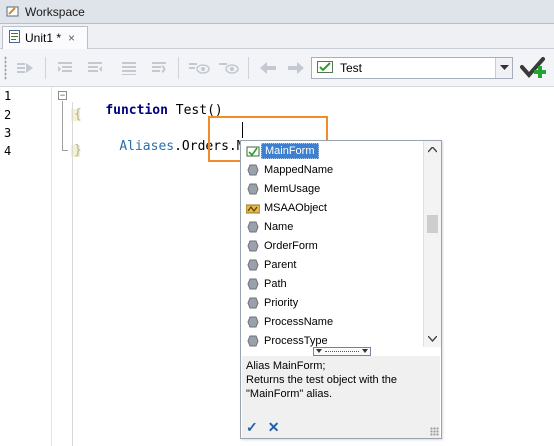  I want to click on line-number: 3, so click(8, 133).